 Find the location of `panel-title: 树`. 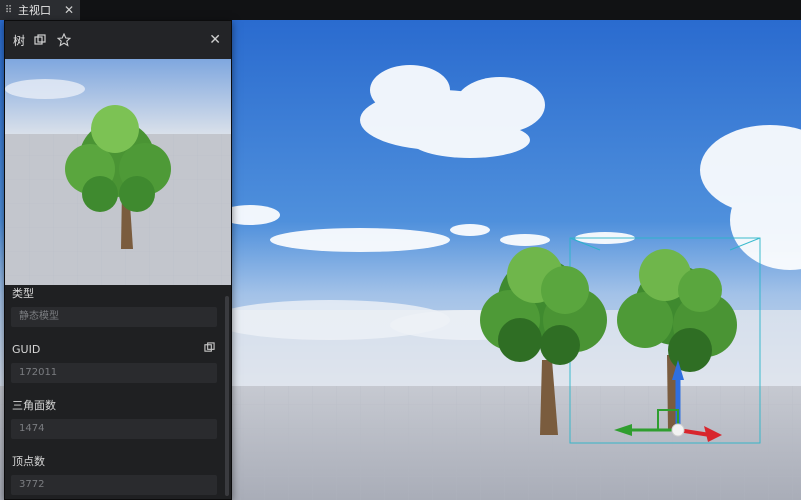

panel-title: 树 is located at coordinates (19, 40).